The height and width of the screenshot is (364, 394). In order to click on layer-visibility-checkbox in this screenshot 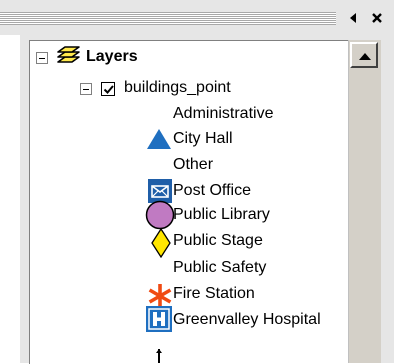, I will do `click(108, 89)`.